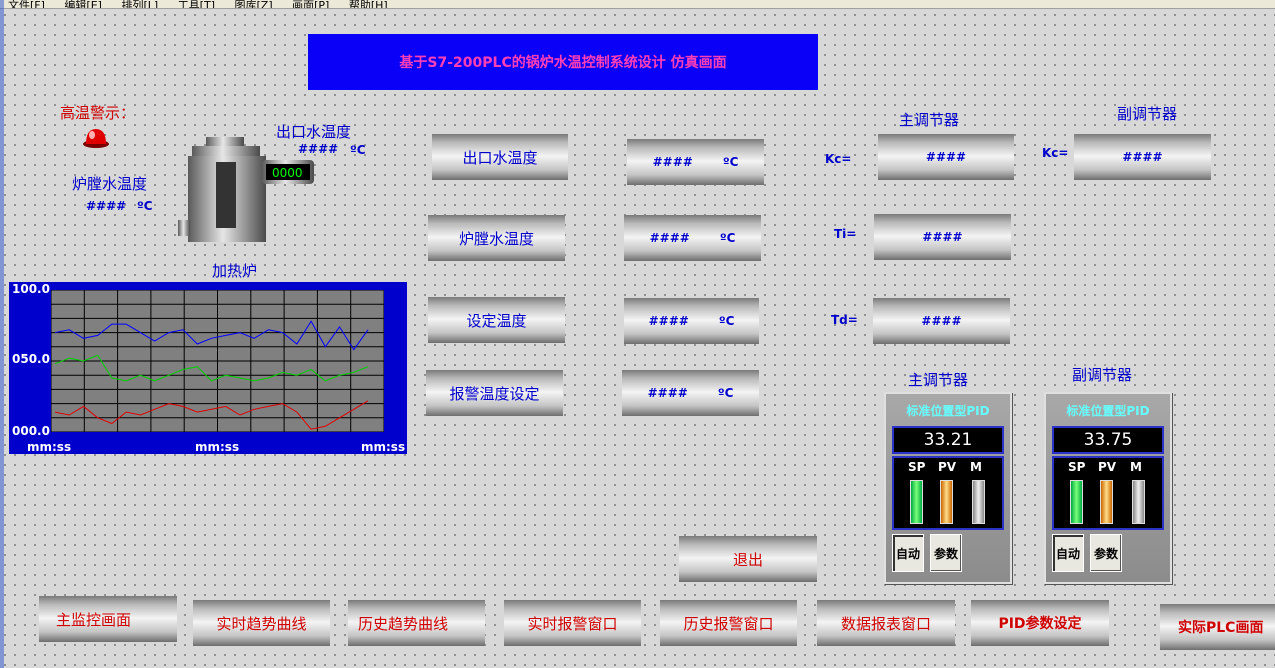  I want to click on pid-main-title: 标准位置型PID, so click(948, 411).